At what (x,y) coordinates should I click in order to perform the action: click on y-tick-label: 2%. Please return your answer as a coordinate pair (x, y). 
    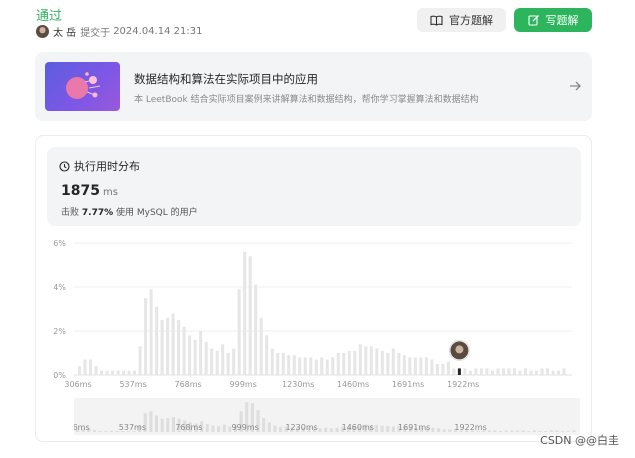
    Looking at the image, I should click on (59, 331).